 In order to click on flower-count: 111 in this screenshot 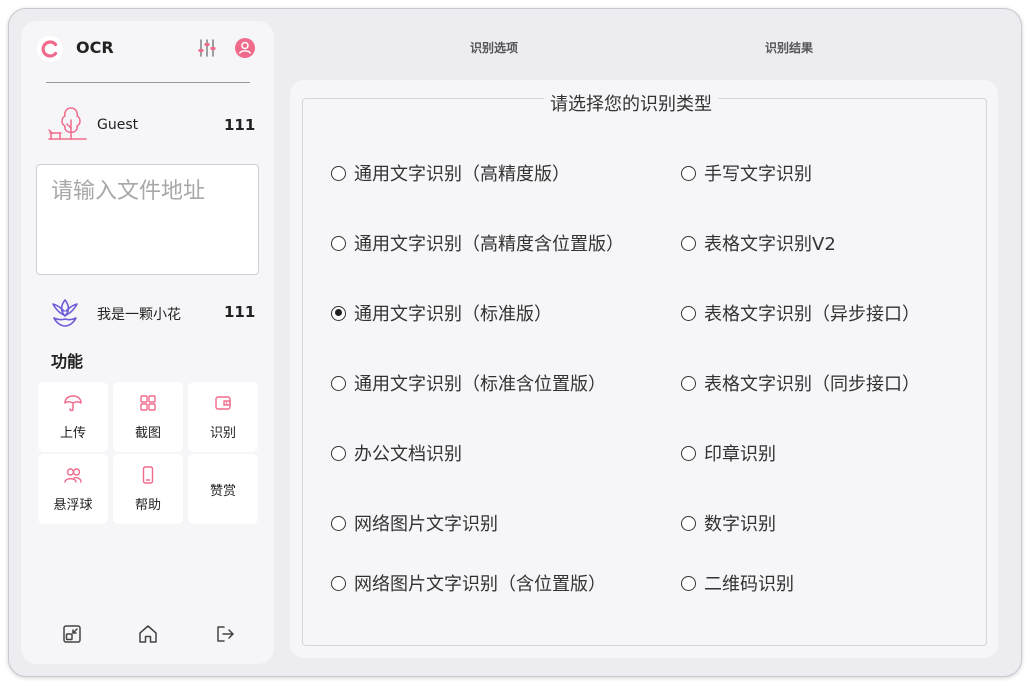, I will do `click(240, 312)`.